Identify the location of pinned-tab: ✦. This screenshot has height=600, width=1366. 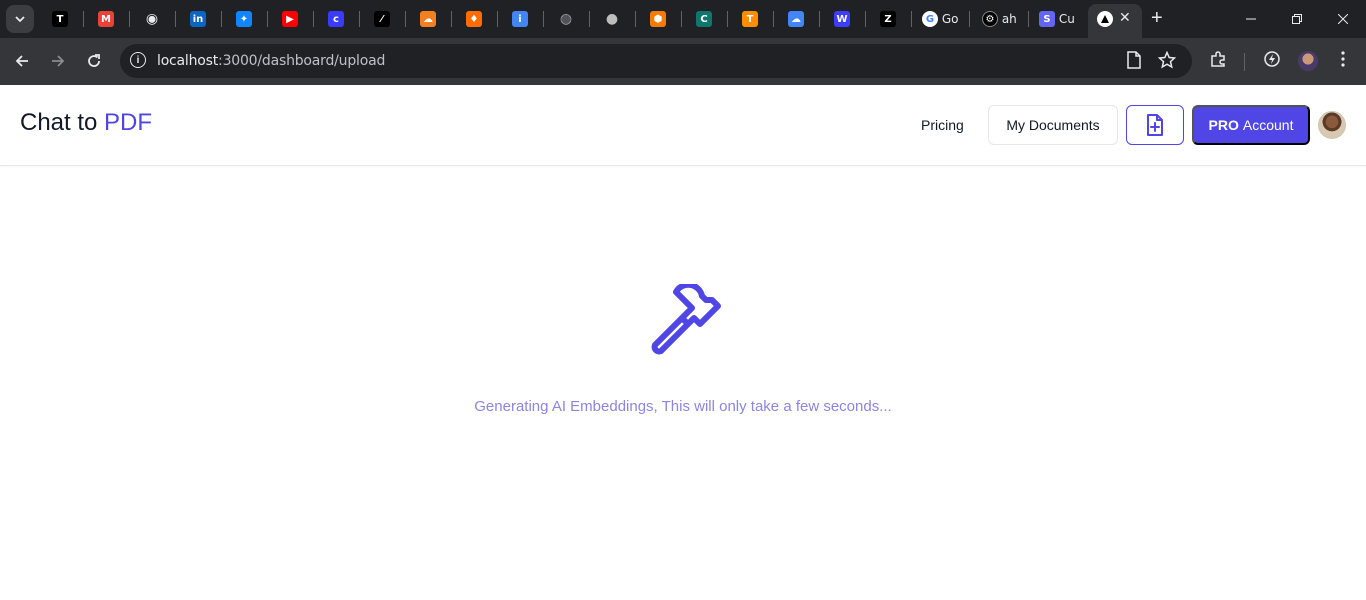
(244, 19).